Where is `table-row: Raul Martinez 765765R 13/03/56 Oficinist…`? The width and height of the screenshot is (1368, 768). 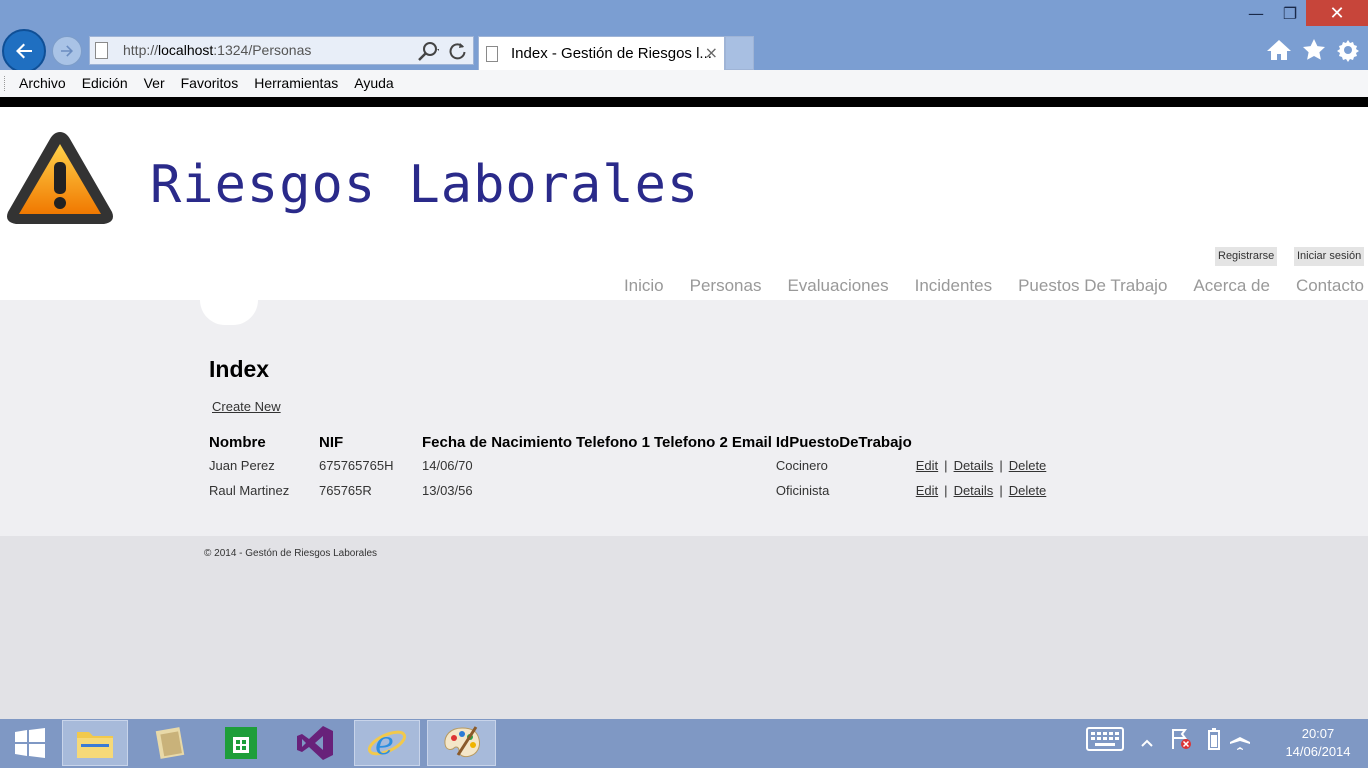 table-row: Raul Martinez 765765R 13/03/56 Oficinist… is located at coordinates (627, 490).